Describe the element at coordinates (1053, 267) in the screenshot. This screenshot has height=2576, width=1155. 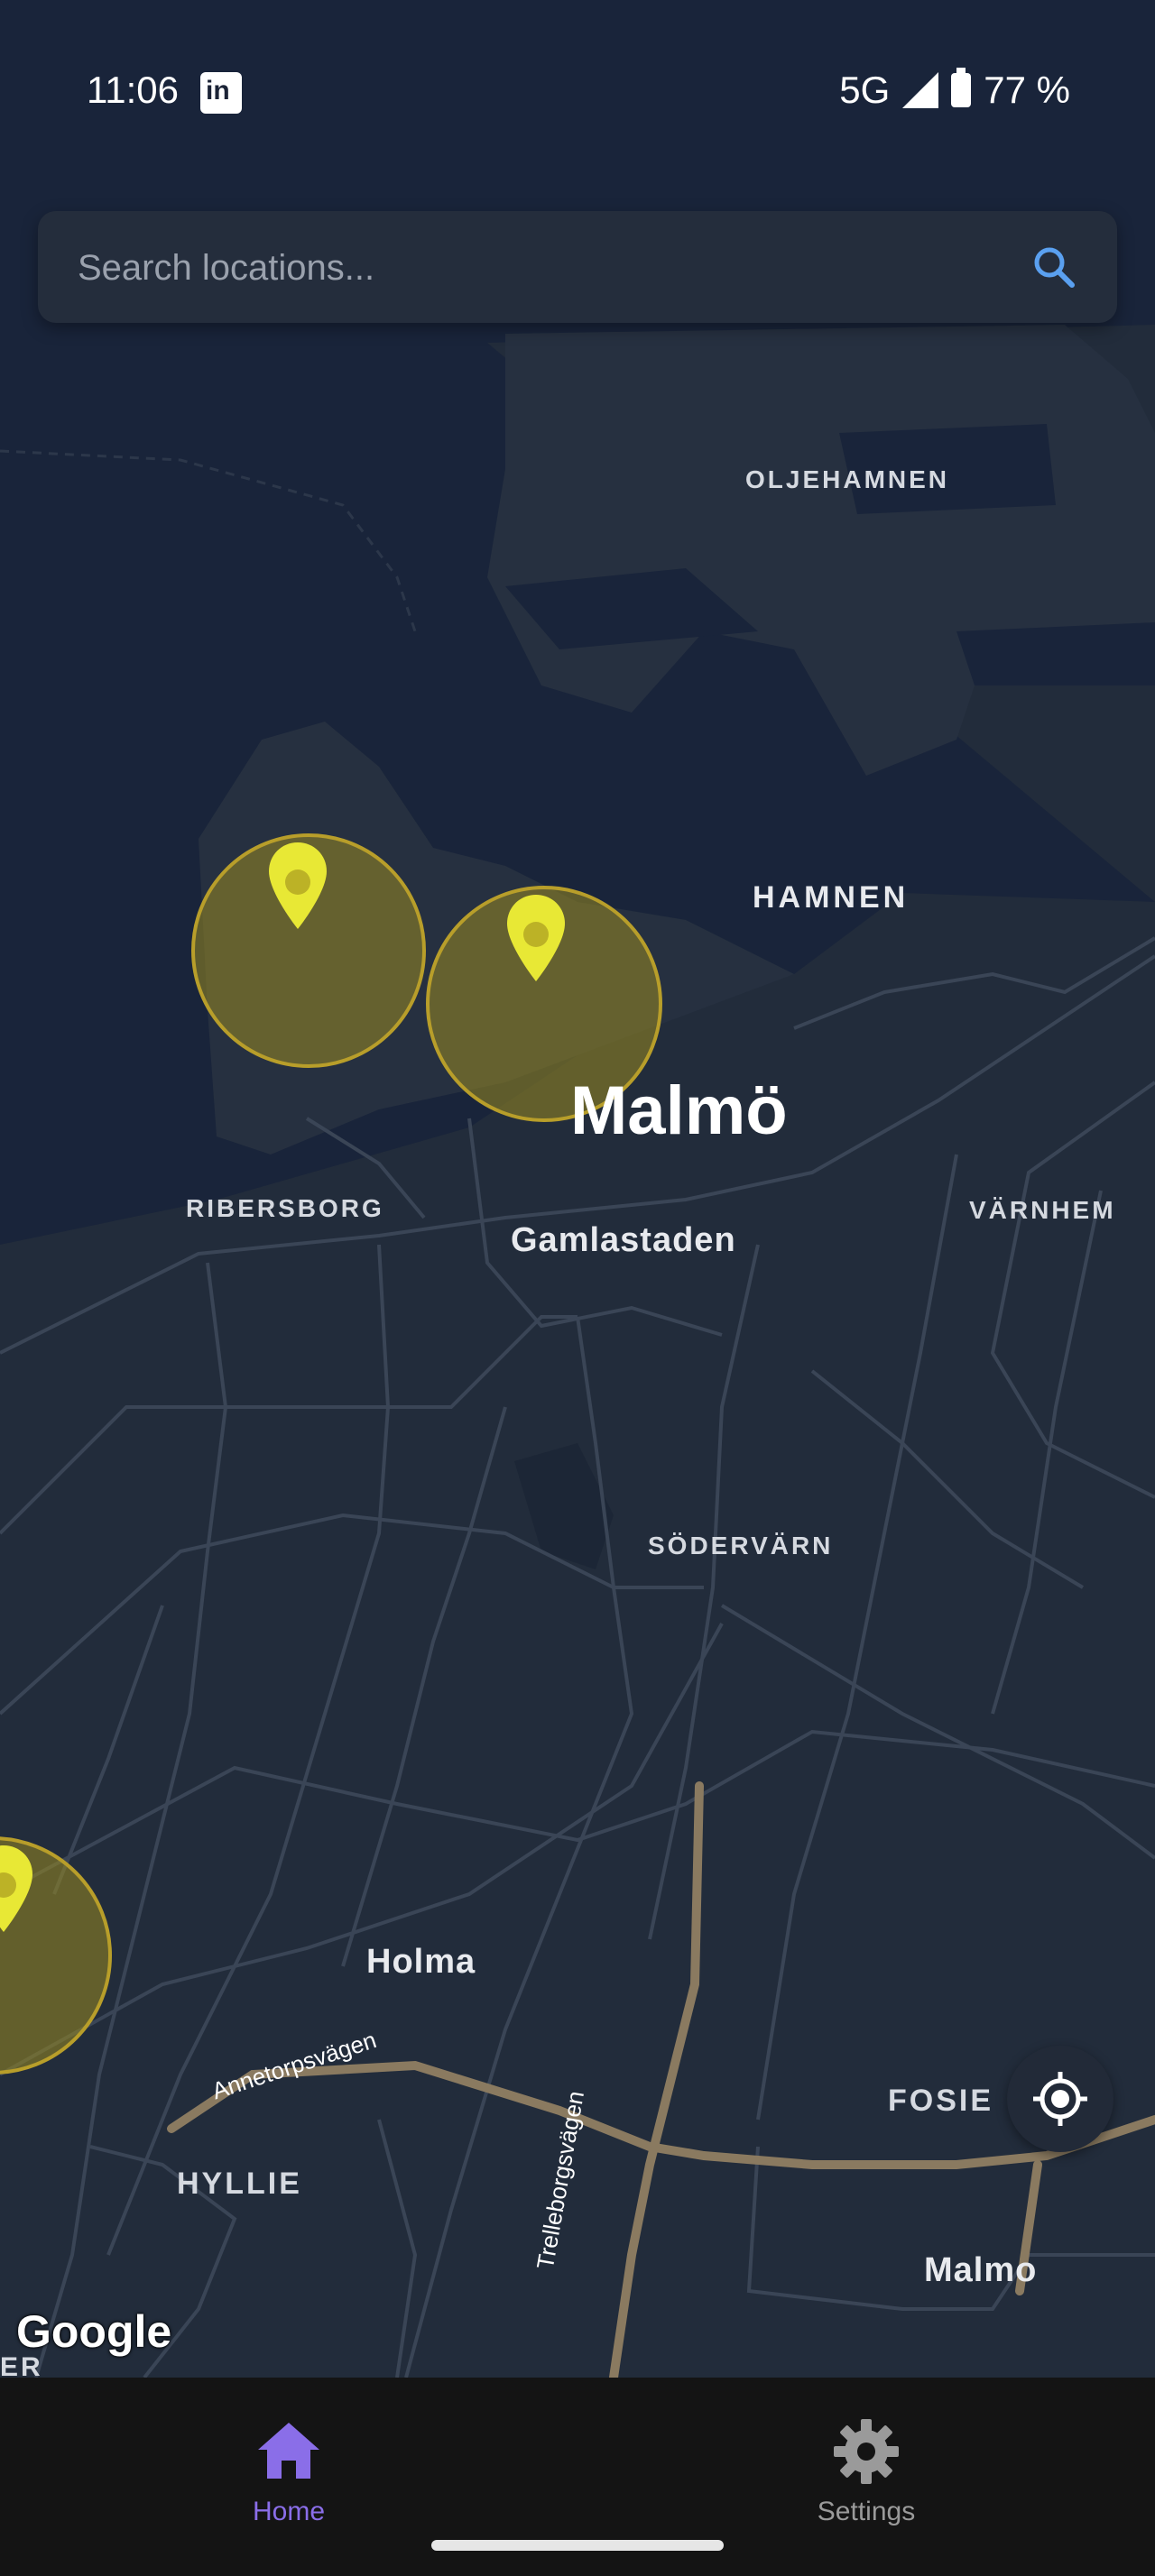
I see `search-icon` at that location.